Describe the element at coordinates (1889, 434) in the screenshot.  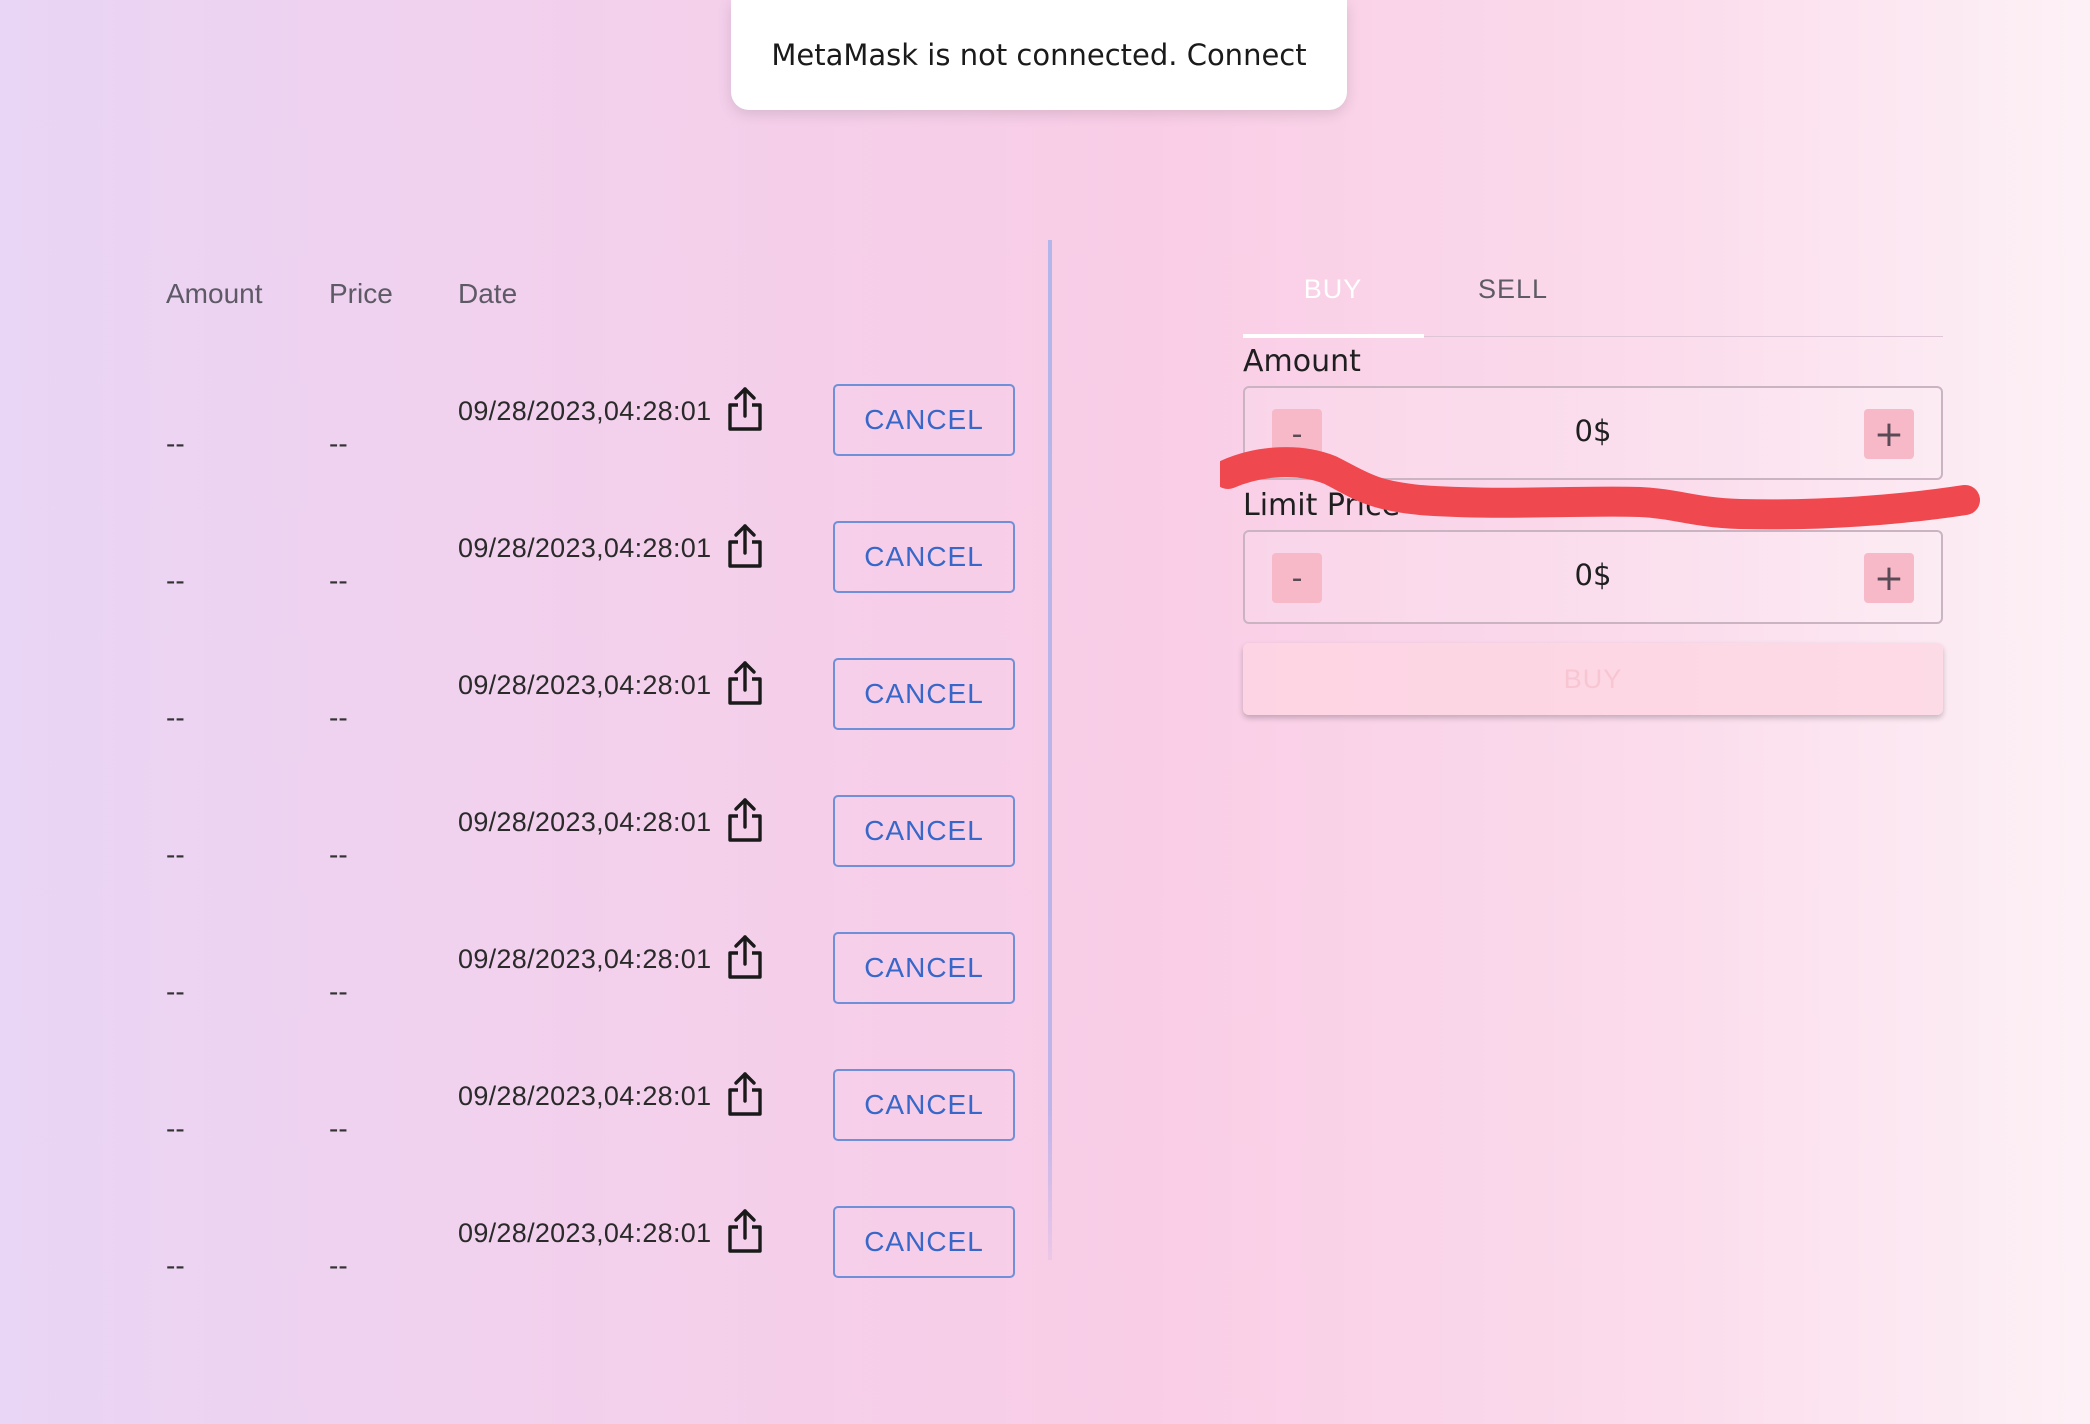
I see `amount-increment-button: +` at that location.